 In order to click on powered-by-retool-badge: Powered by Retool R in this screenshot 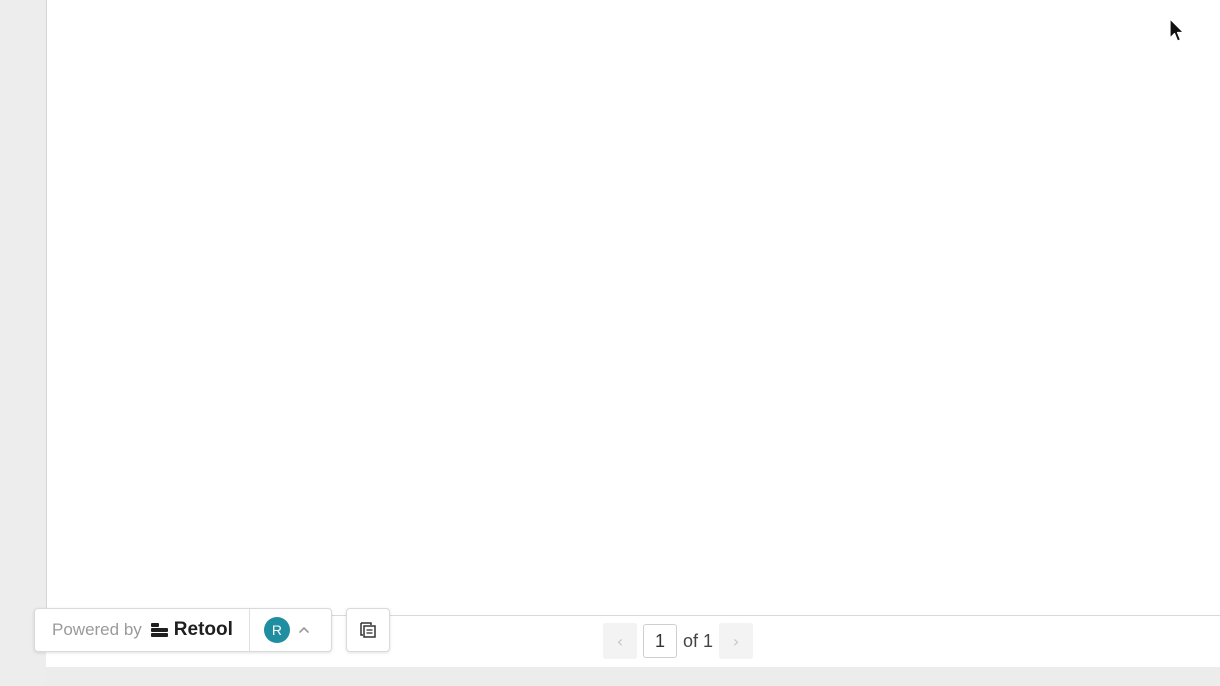, I will do `click(183, 630)`.